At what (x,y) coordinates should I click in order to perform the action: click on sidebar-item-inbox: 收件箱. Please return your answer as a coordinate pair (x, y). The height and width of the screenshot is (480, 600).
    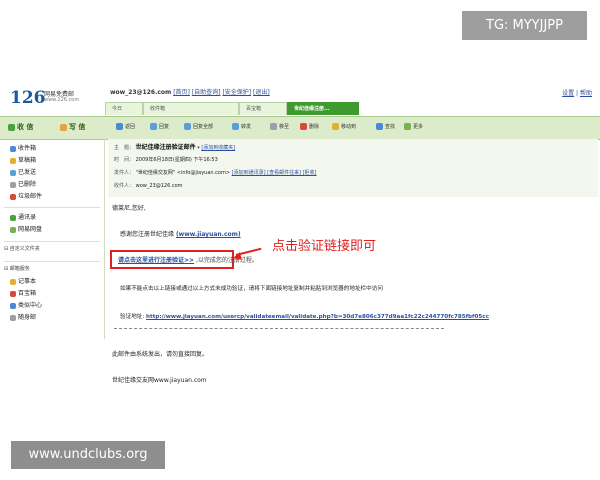
    Looking at the image, I should click on (23, 148).